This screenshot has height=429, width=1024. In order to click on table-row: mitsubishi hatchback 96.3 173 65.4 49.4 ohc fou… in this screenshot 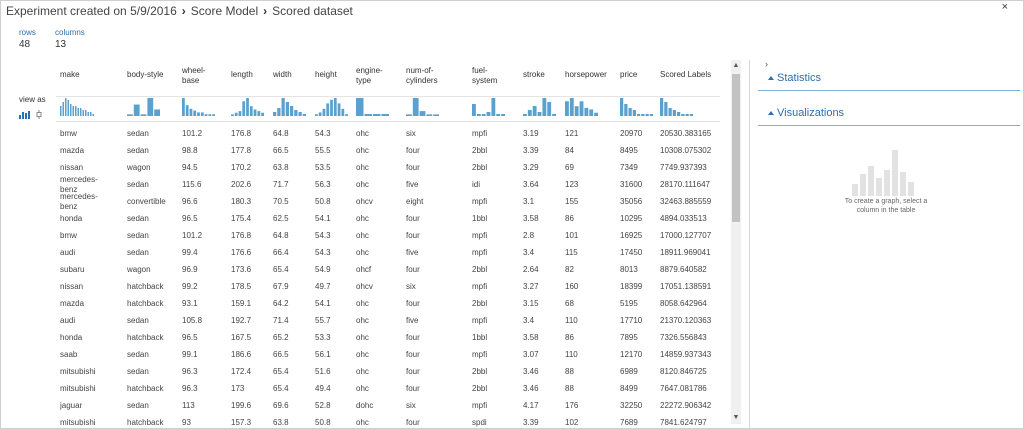, I will do `click(388, 388)`.